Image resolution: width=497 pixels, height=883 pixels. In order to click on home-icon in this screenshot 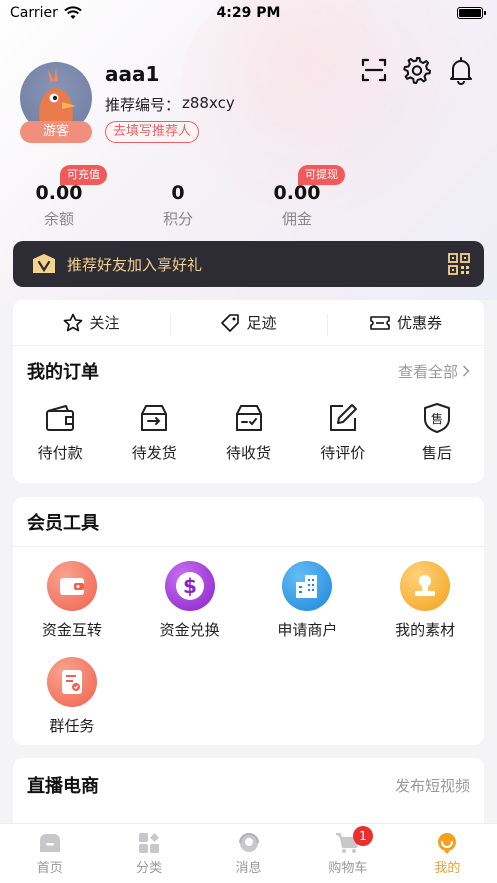, I will do `click(49, 843)`.